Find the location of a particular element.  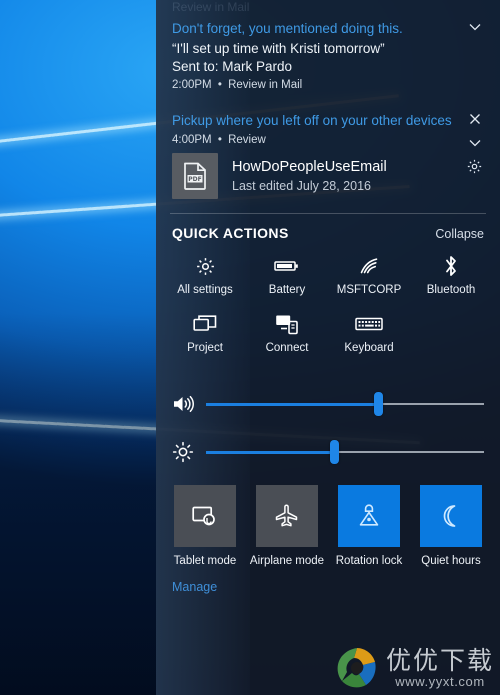

volume-slider-row is located at coordinates (328, 404).